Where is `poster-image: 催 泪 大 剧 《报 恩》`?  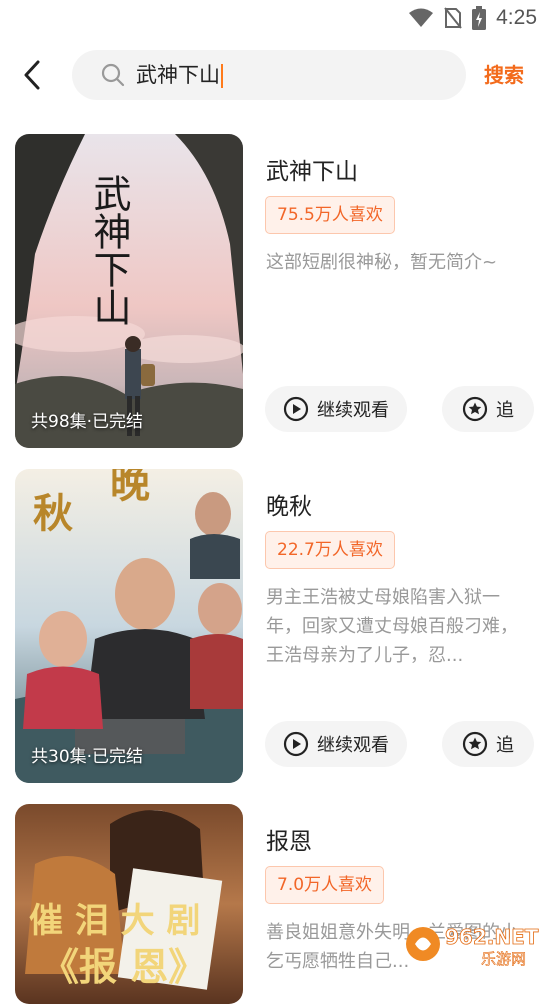 poster-image: 催 泪 大 剧 《报 恩》 is located at coordinates (129, 904).